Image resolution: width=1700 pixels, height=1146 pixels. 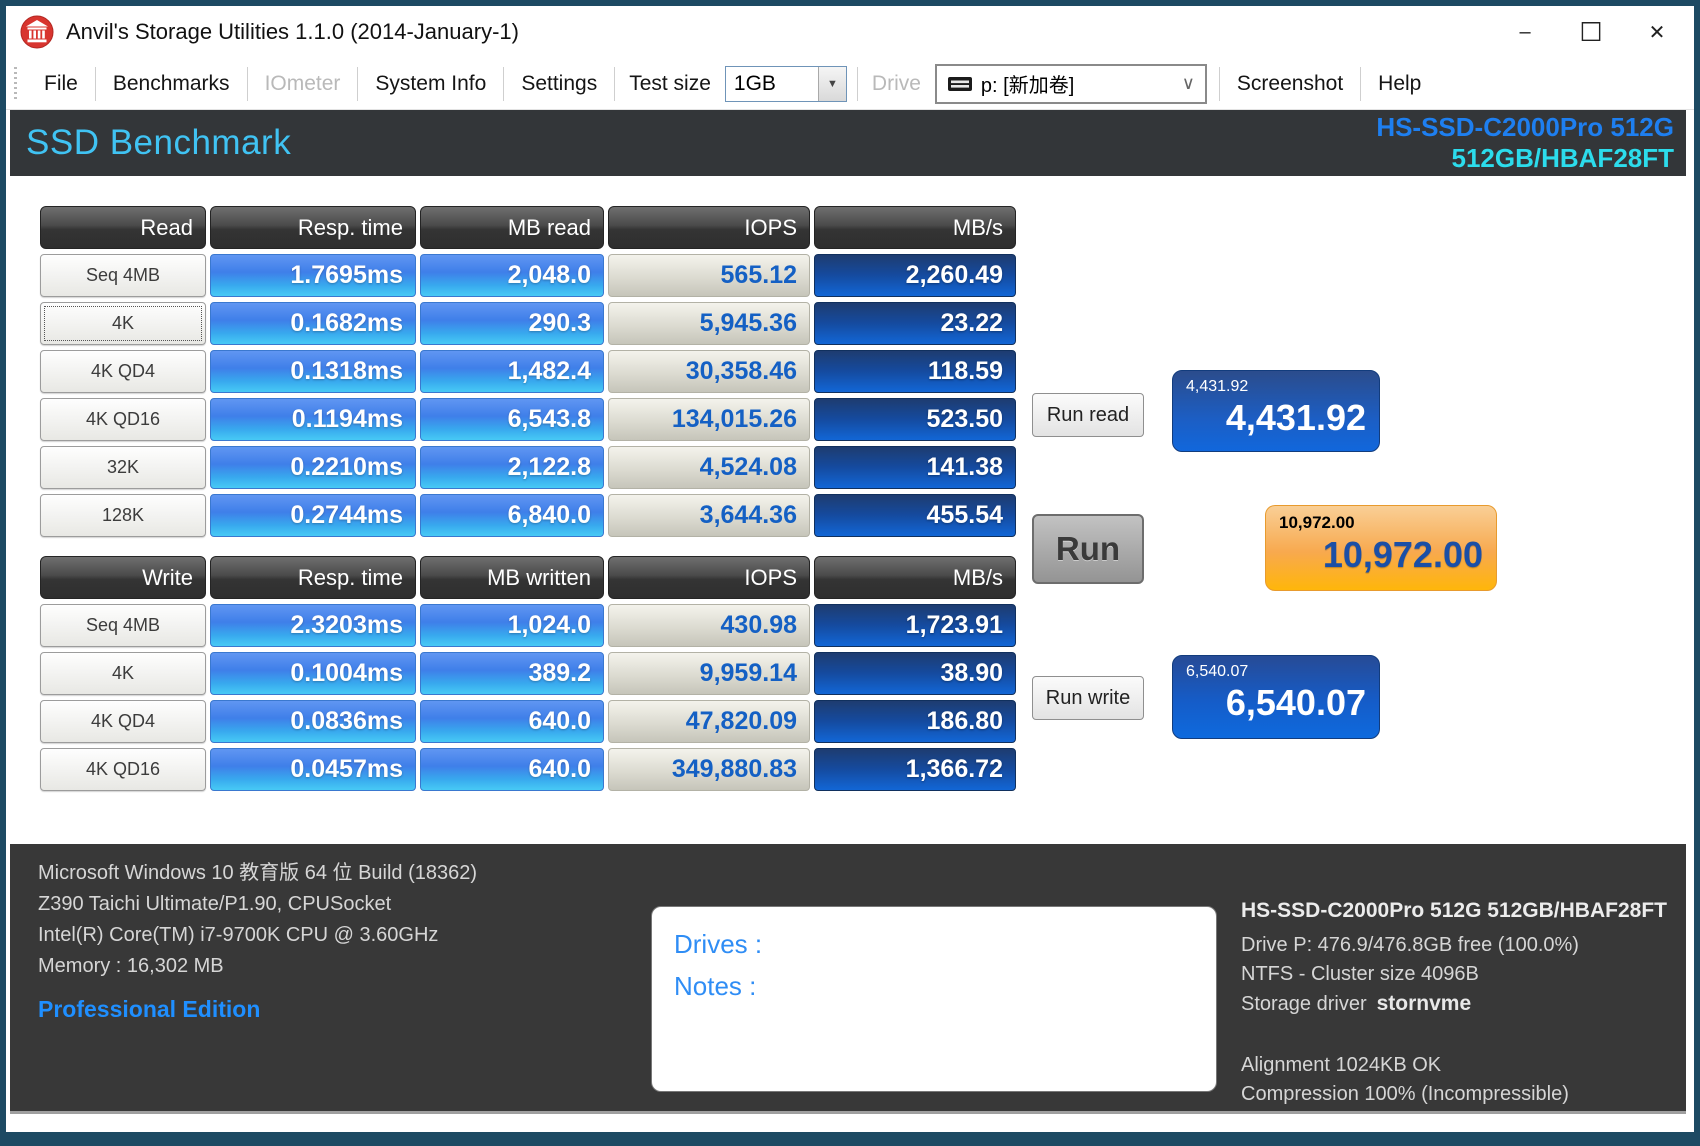 What do you see at coordinates (313, 769) in the screenshot?
I see `write-row-3-resp: 0.0457ms` at bounding box center [313, 769].